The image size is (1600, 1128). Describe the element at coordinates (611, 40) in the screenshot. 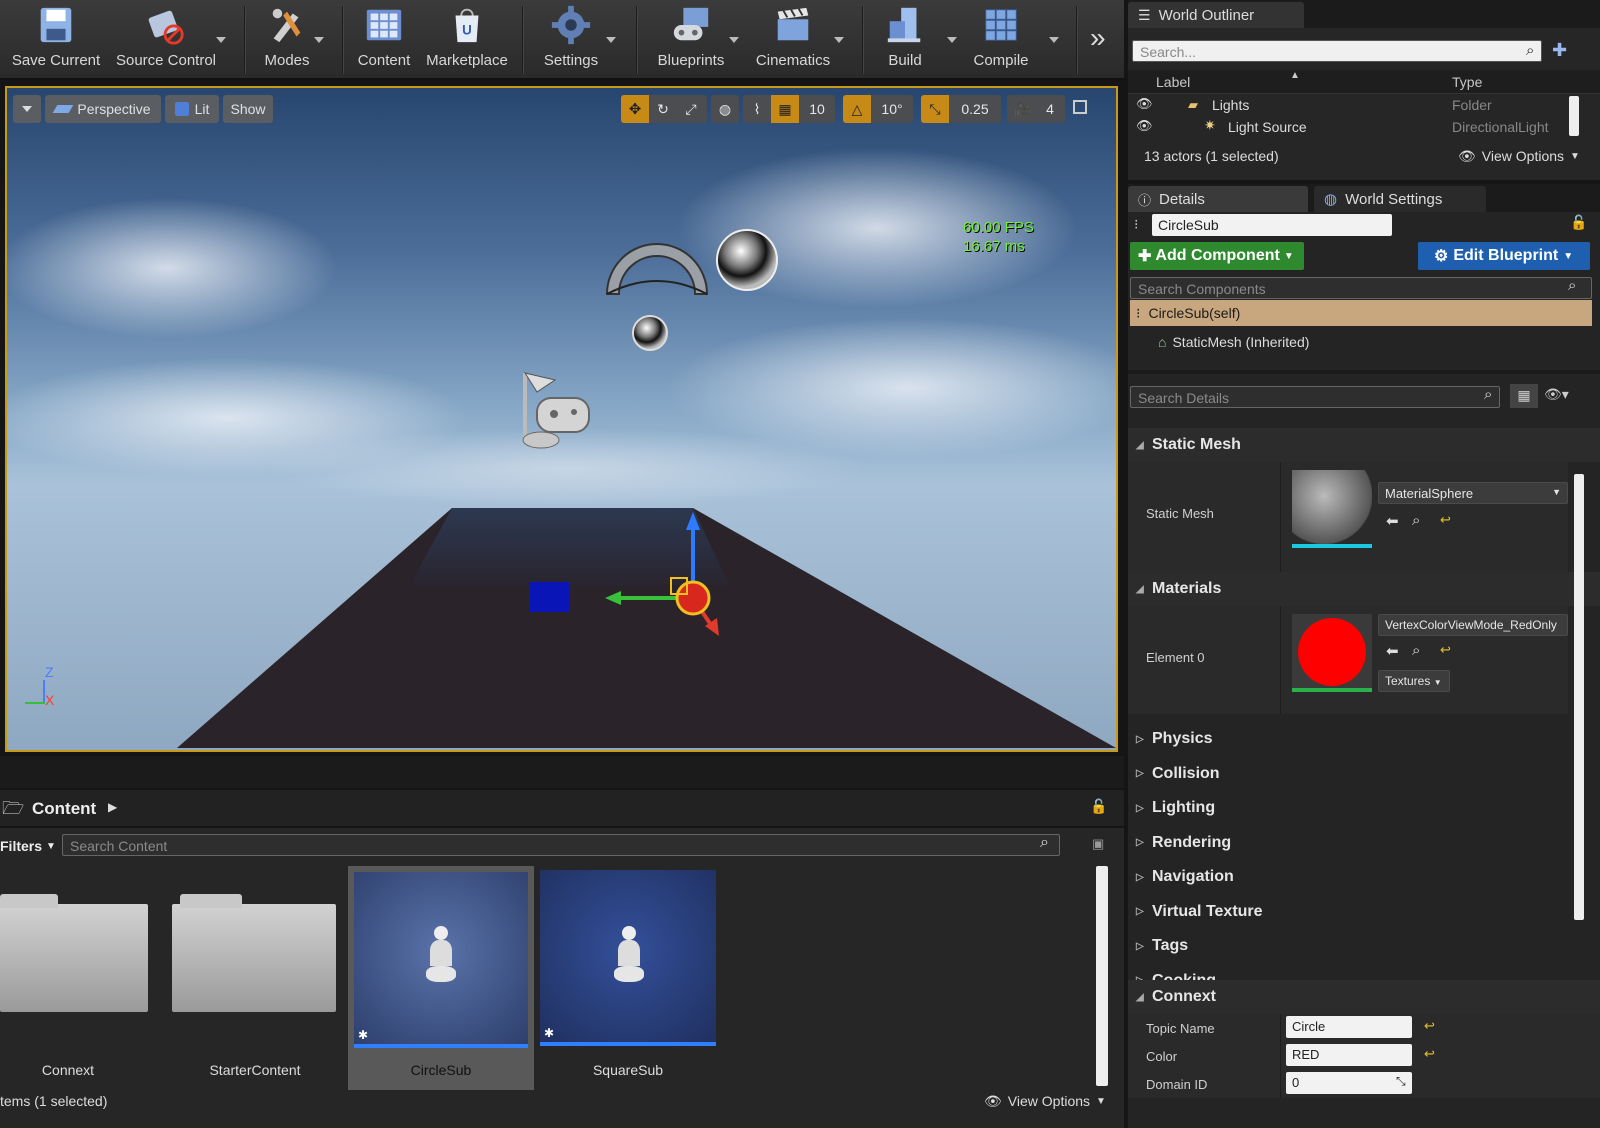

I see `settings-dropdown-caret` at that location.